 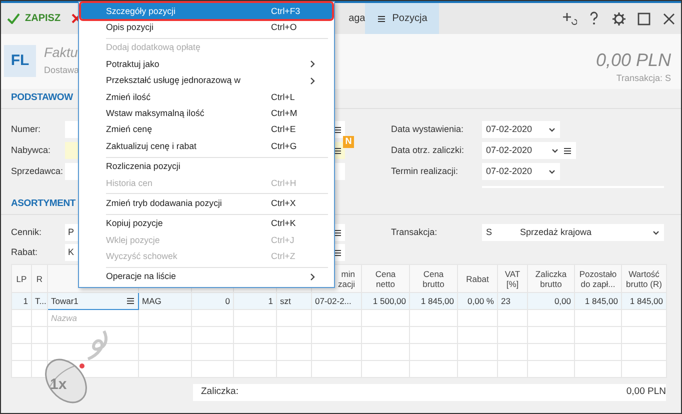 I want to click on table-cell: 0,00 %, so click(x=478, y=301).